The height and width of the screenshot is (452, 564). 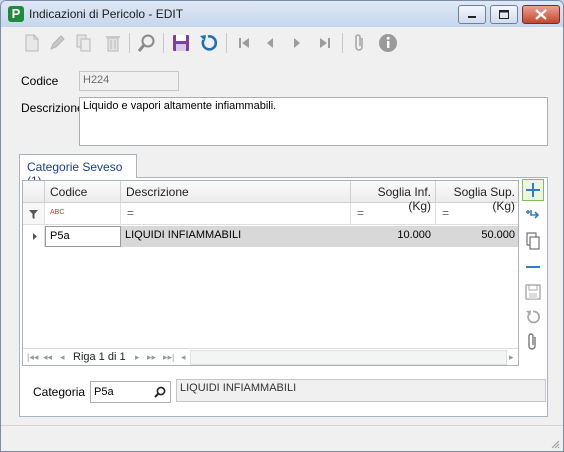 I want to click on status-bar, so click(x=282, y=438).